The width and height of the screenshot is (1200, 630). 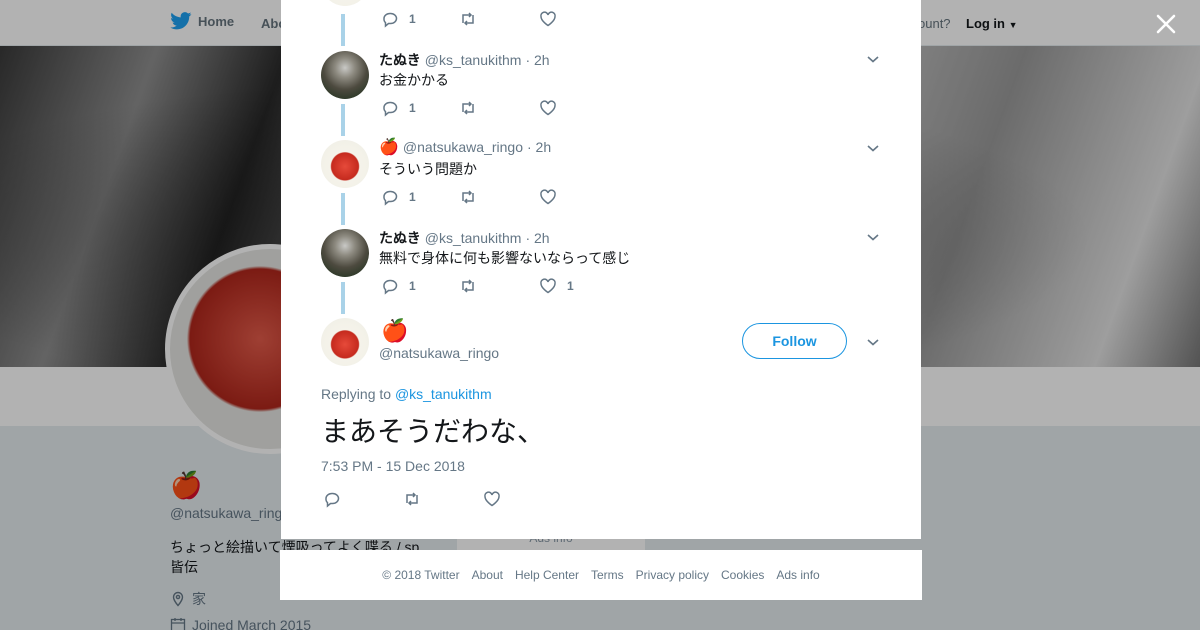 What do you see at coordinates (345, 342) in the screenshot?
I see `author-avatar` at bounding box center [345, 342].